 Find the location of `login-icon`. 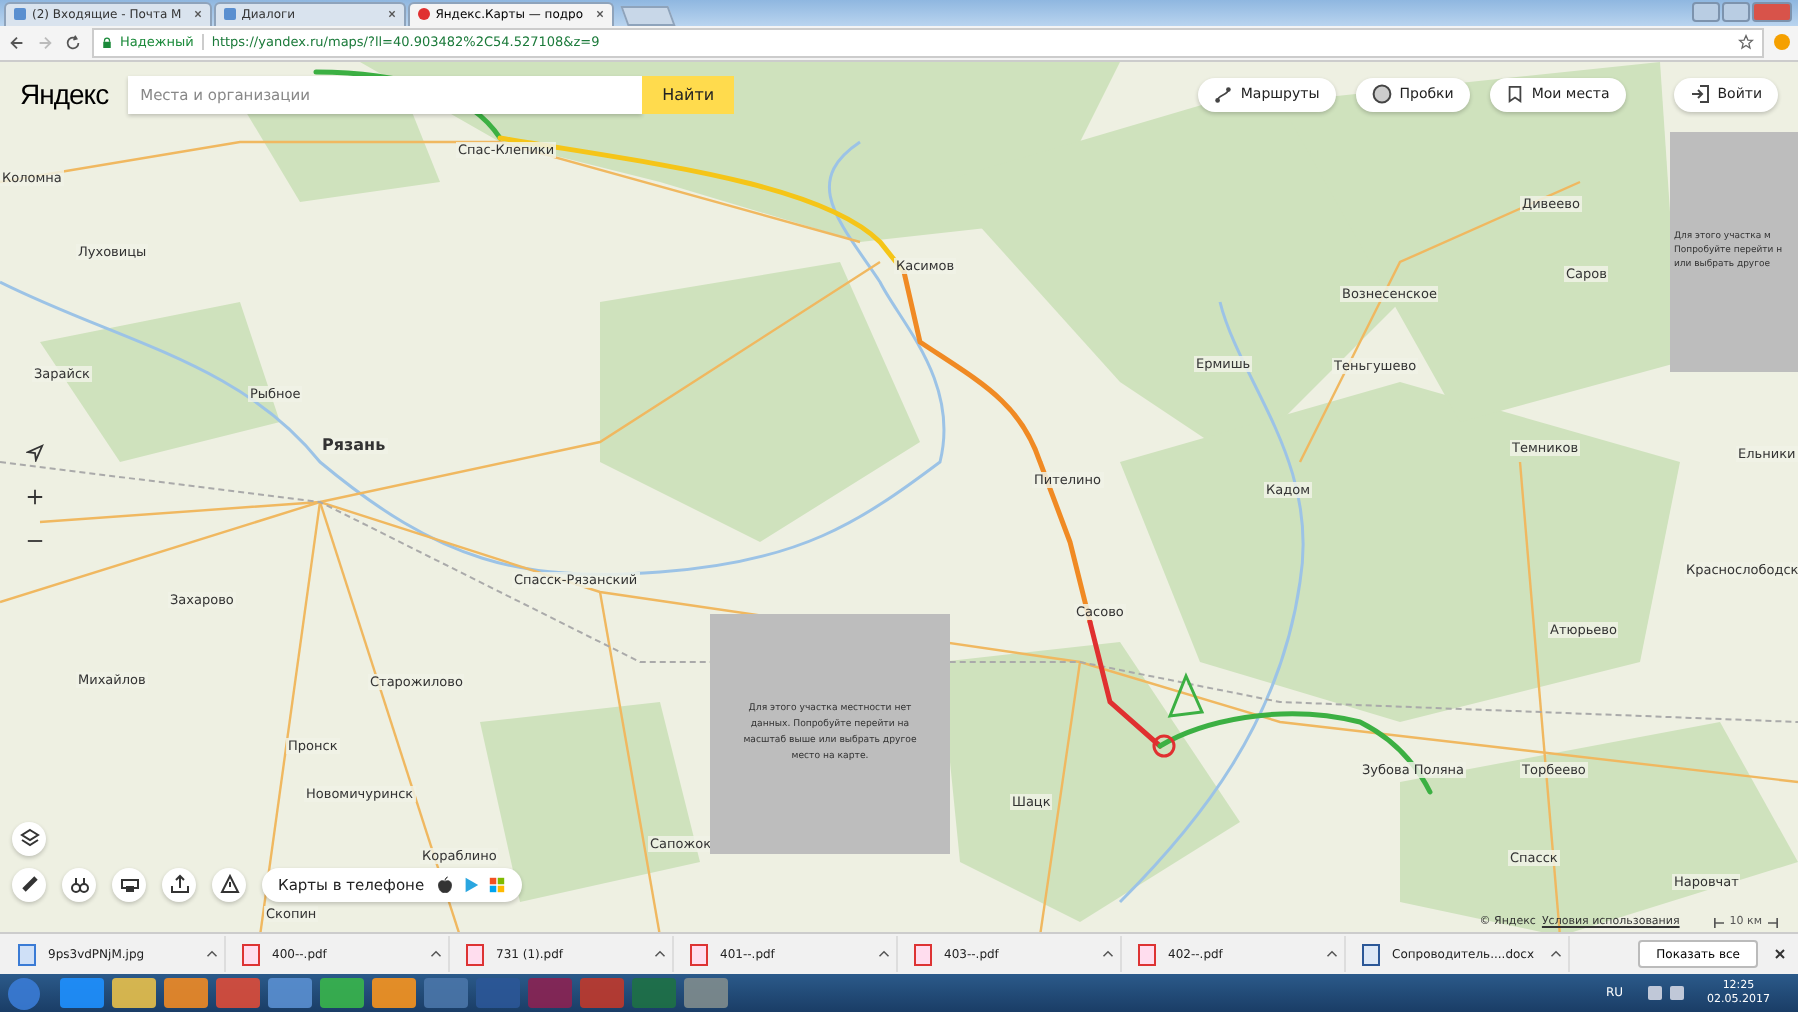

login-icon is located at coordinates (1699, 94).